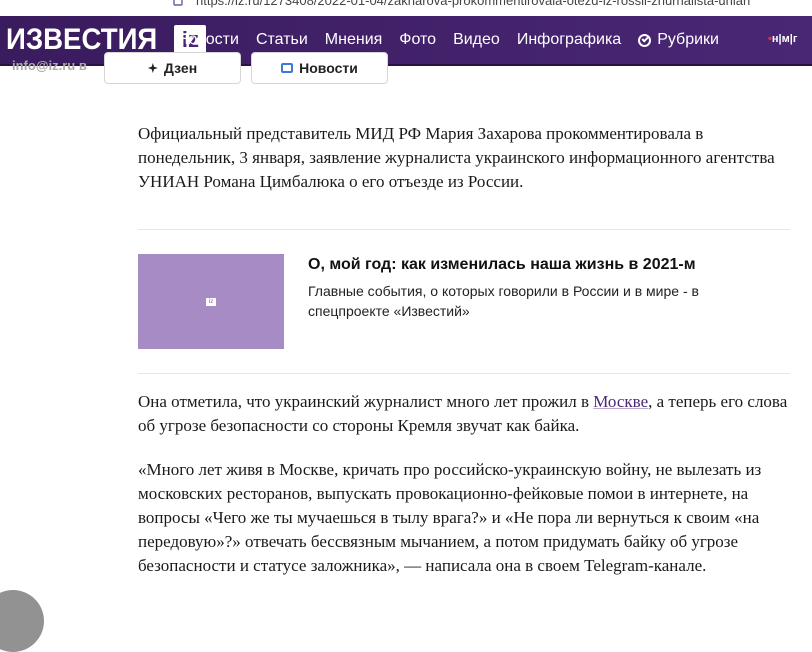 The height and width of the screenshot is (652, 812). Describe the element at coordinates (688, 39) in the screenshot. I see `rubrics-label: Рубрики` at that location.